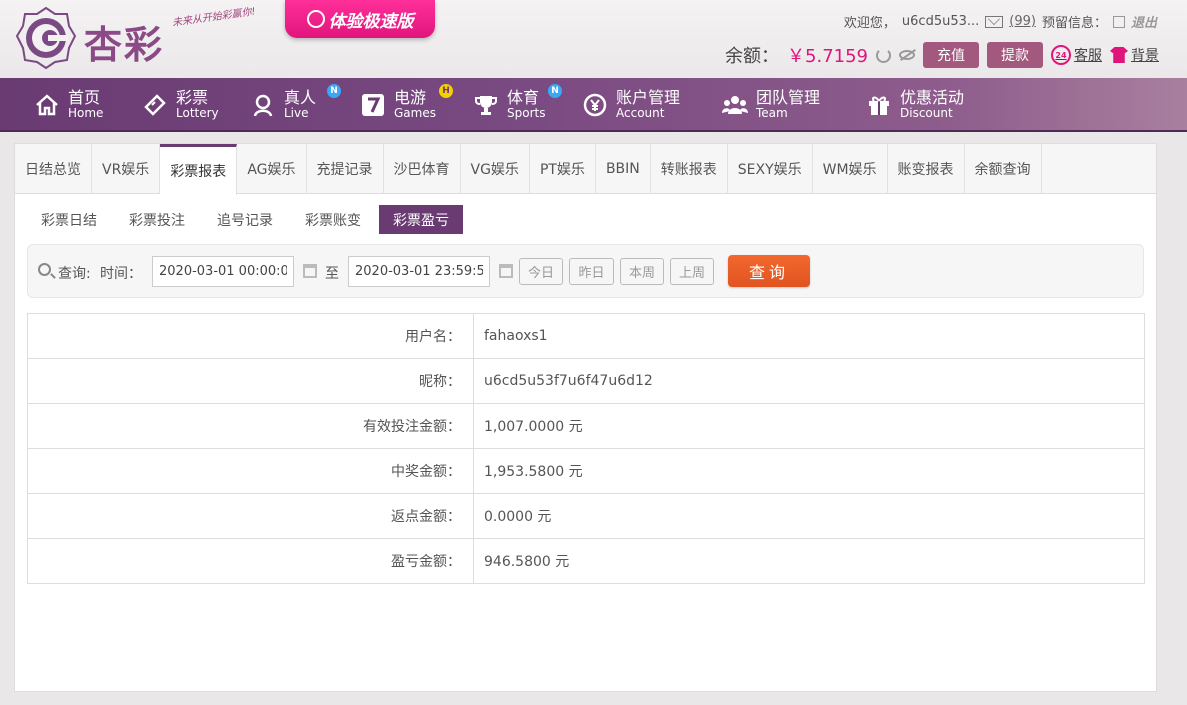 The height and width of the screenshot is (705, 1187). I want to click on lady-icon, so click(263, 105).